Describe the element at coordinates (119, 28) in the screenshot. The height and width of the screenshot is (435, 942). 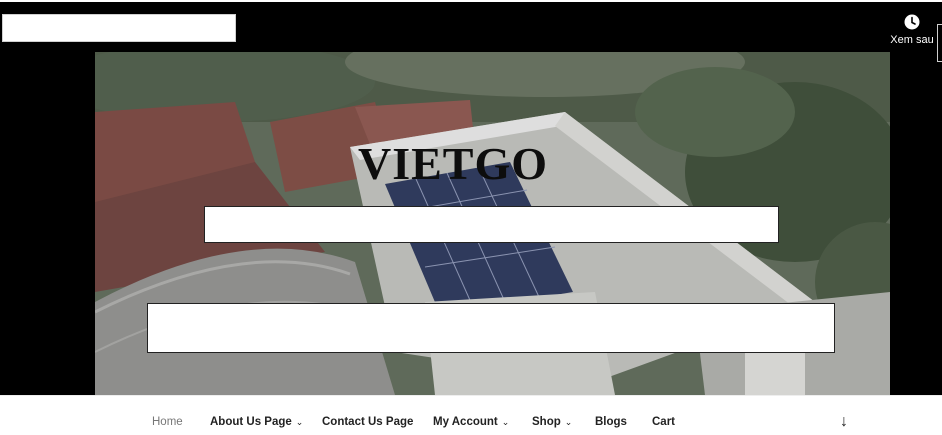
I see `video-title-placeholder` at that location.